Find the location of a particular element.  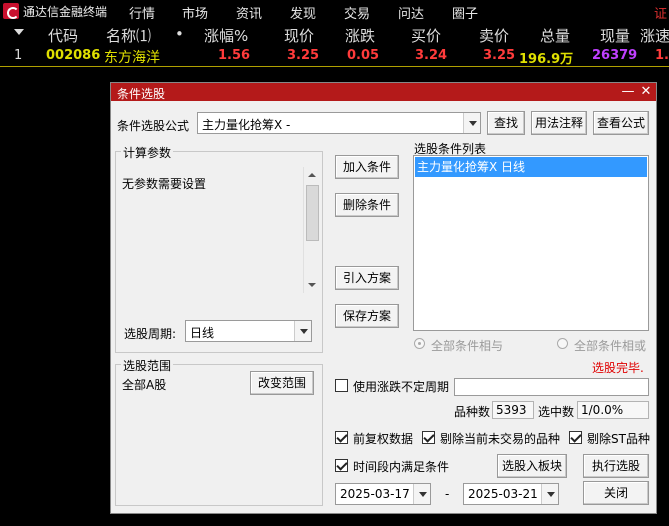

row-ask: 3.25 is located at coordinates (499, 55).